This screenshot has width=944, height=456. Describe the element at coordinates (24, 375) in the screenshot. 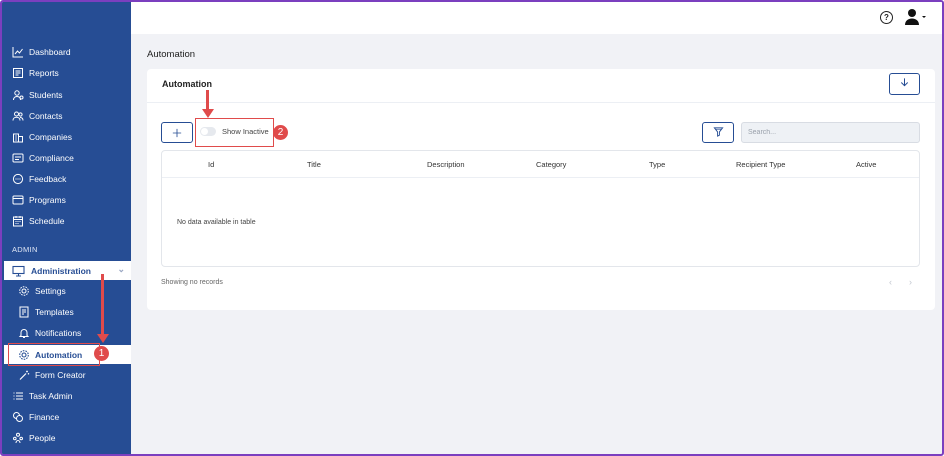

I see `wand-icon` at that location.